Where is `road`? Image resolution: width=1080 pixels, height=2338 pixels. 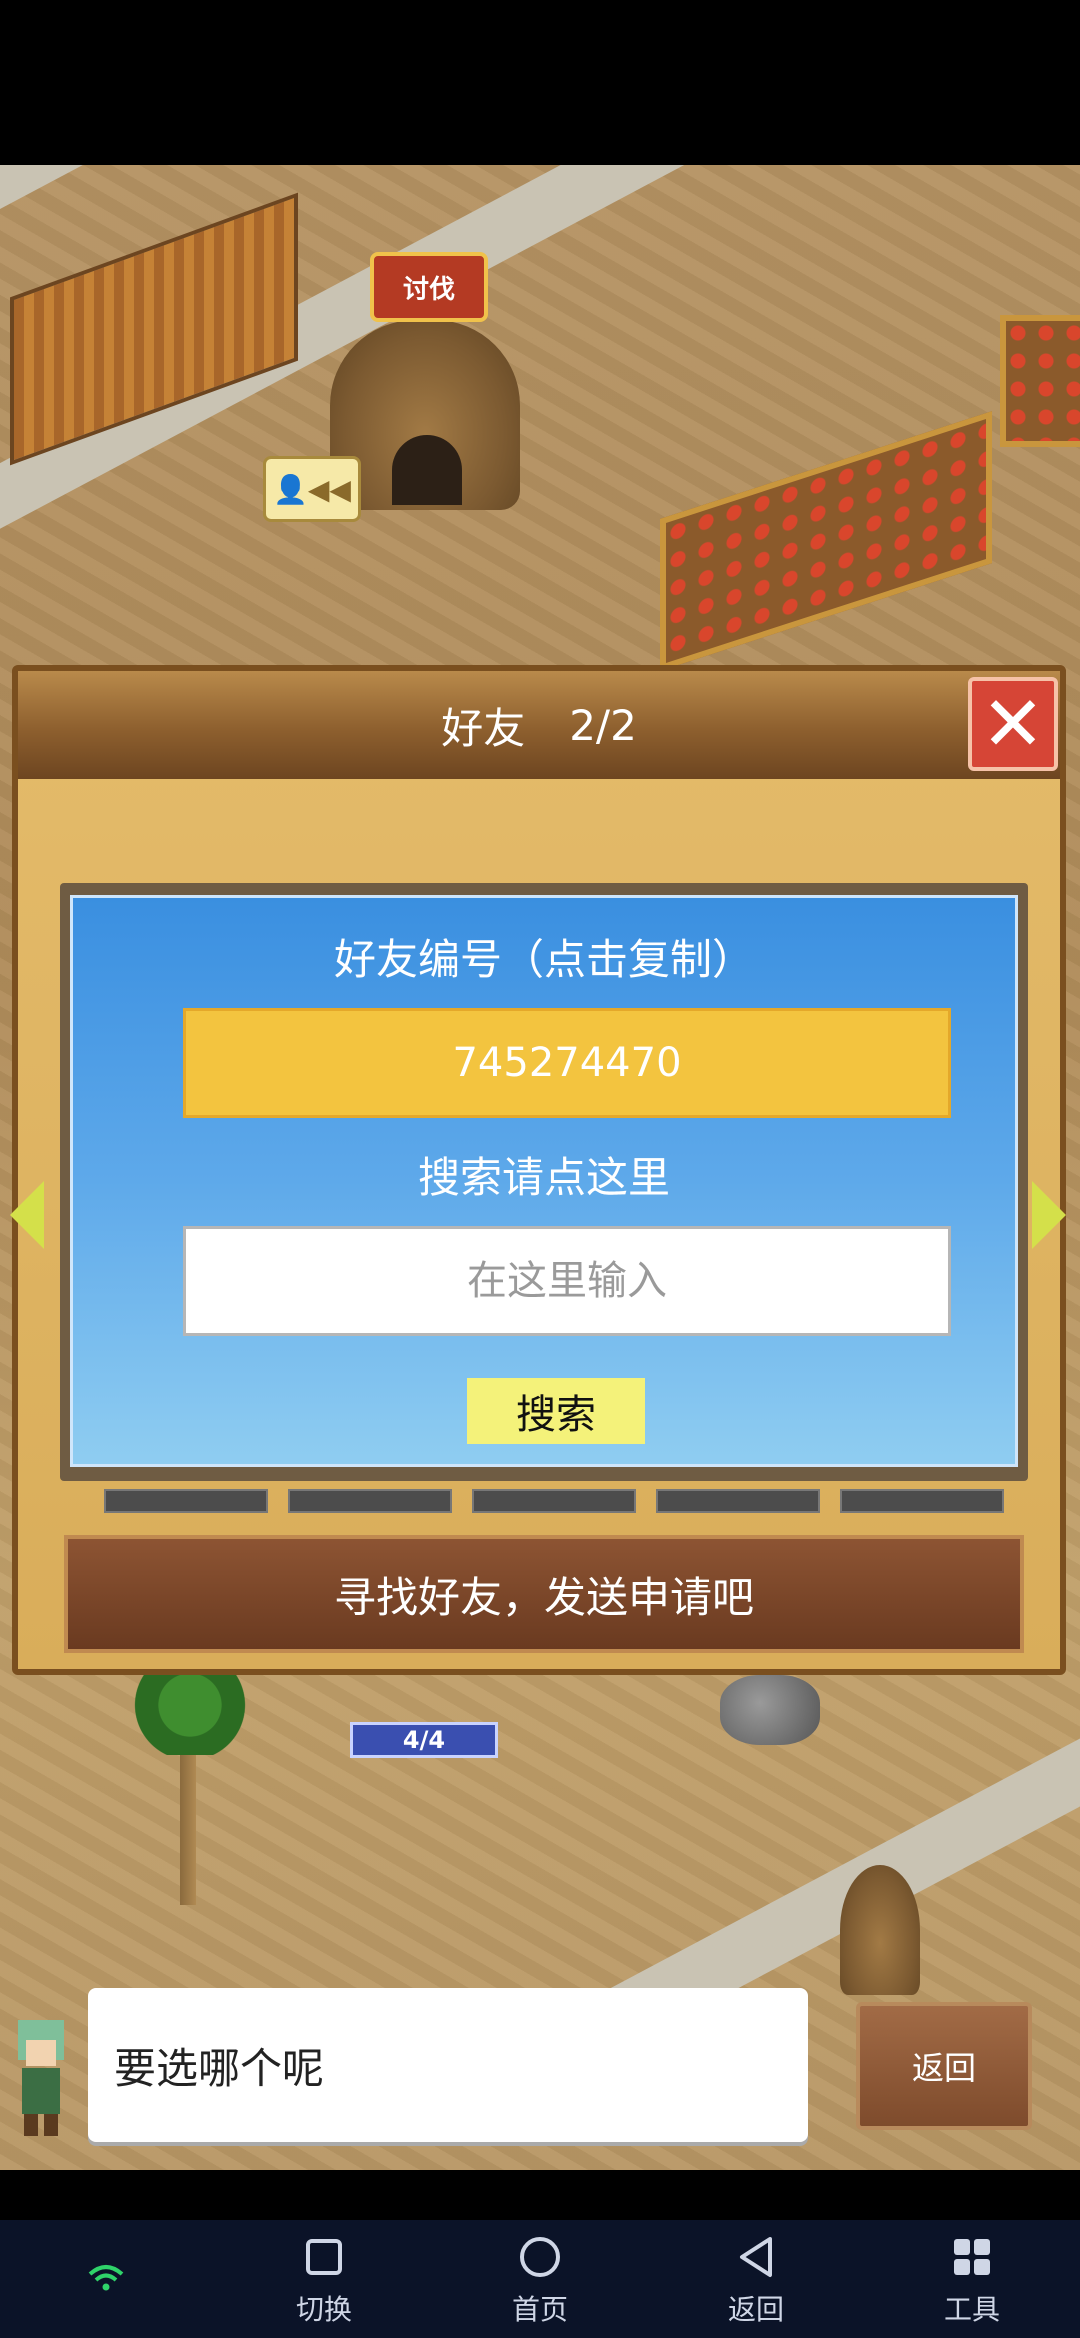 road is located at coordinates (122, 193).